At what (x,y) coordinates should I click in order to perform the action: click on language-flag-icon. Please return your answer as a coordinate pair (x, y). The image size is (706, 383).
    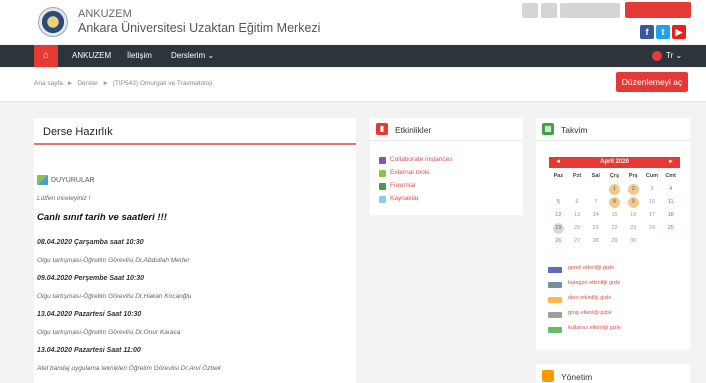
    Looking at the image, I should click on (657, 56).